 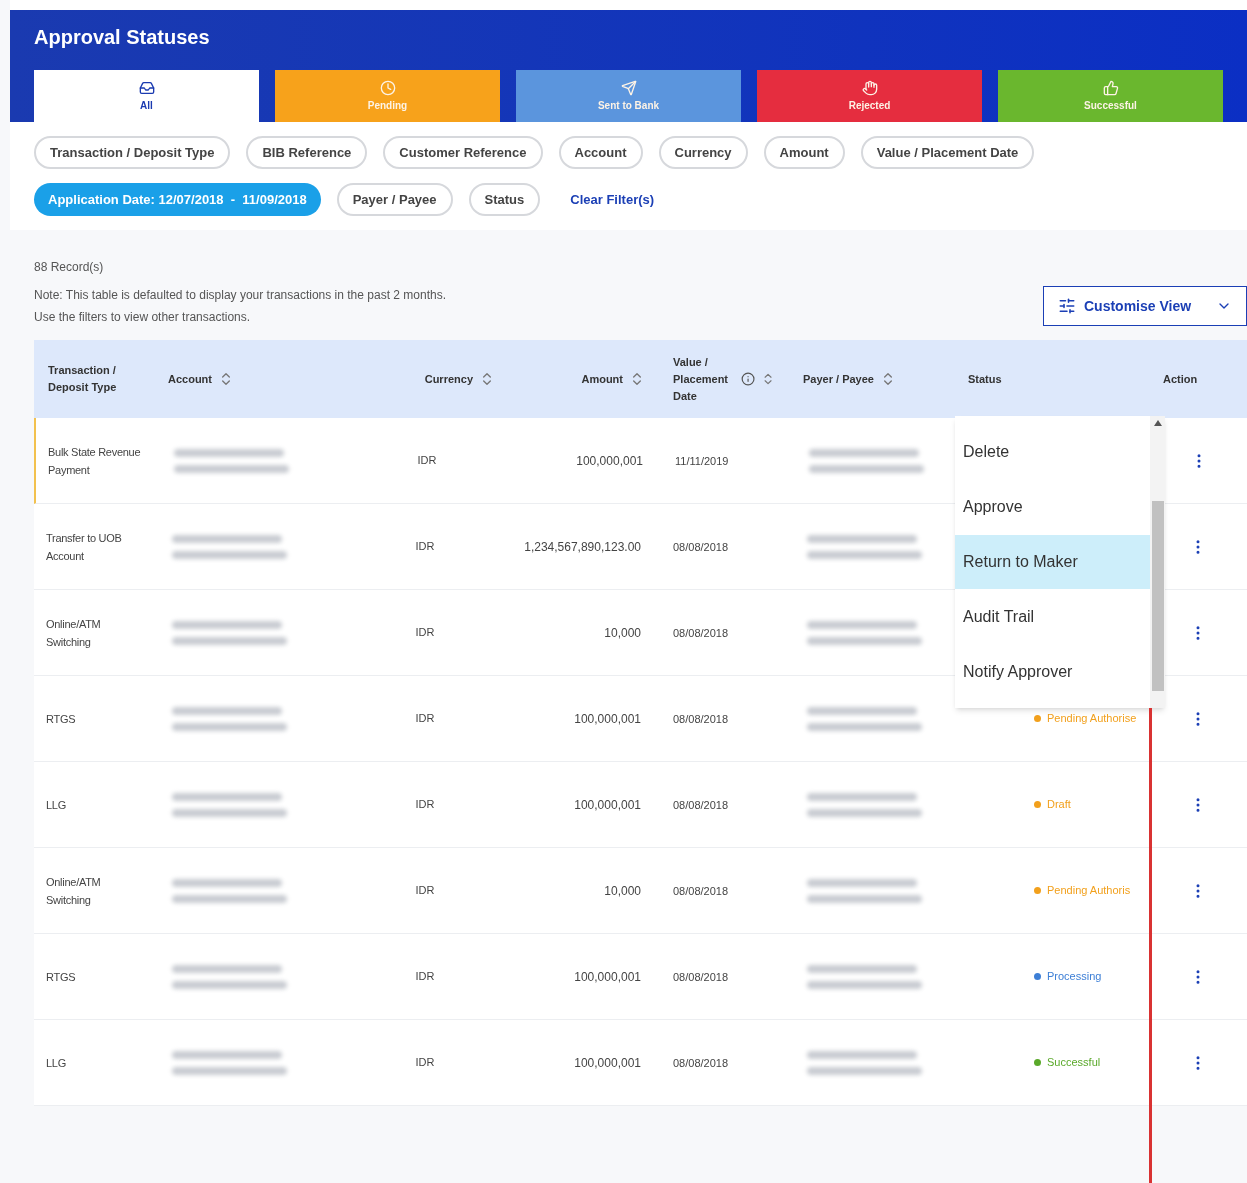 What do you see at coordinates (985, 379) in the screenshot?
I see `column-header: Status` at bounding box center [985, 379].